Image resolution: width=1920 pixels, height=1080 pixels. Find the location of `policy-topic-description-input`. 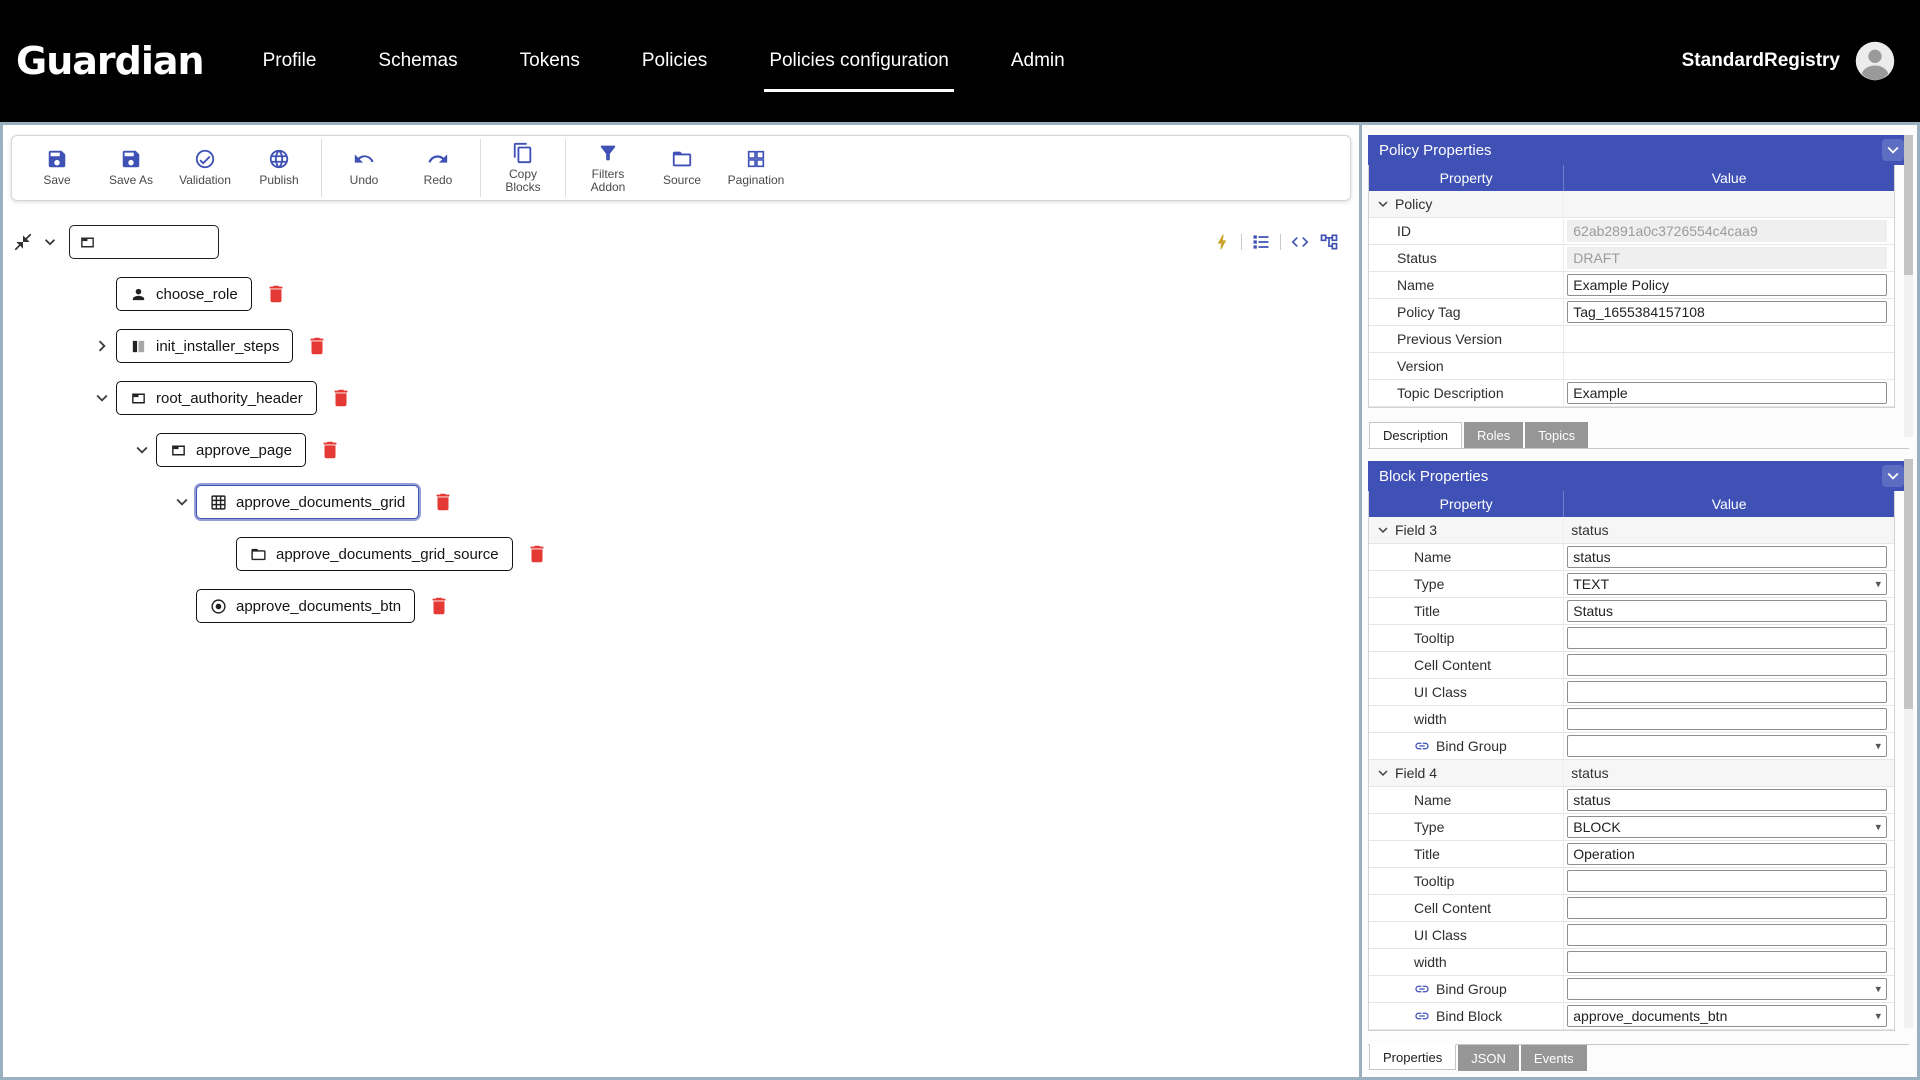

policy-topic-description-input is located at coordinates (1727, 393).